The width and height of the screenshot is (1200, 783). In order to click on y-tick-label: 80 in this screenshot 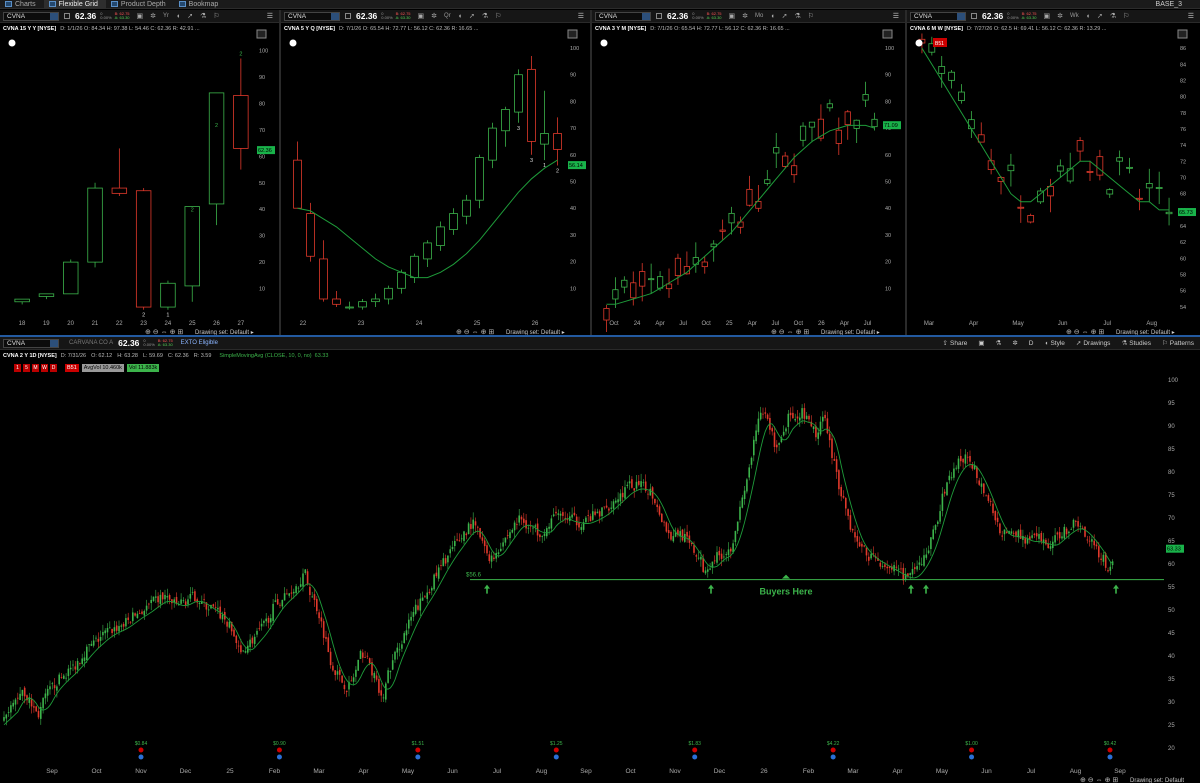, I will do `click(1171, 473)`.